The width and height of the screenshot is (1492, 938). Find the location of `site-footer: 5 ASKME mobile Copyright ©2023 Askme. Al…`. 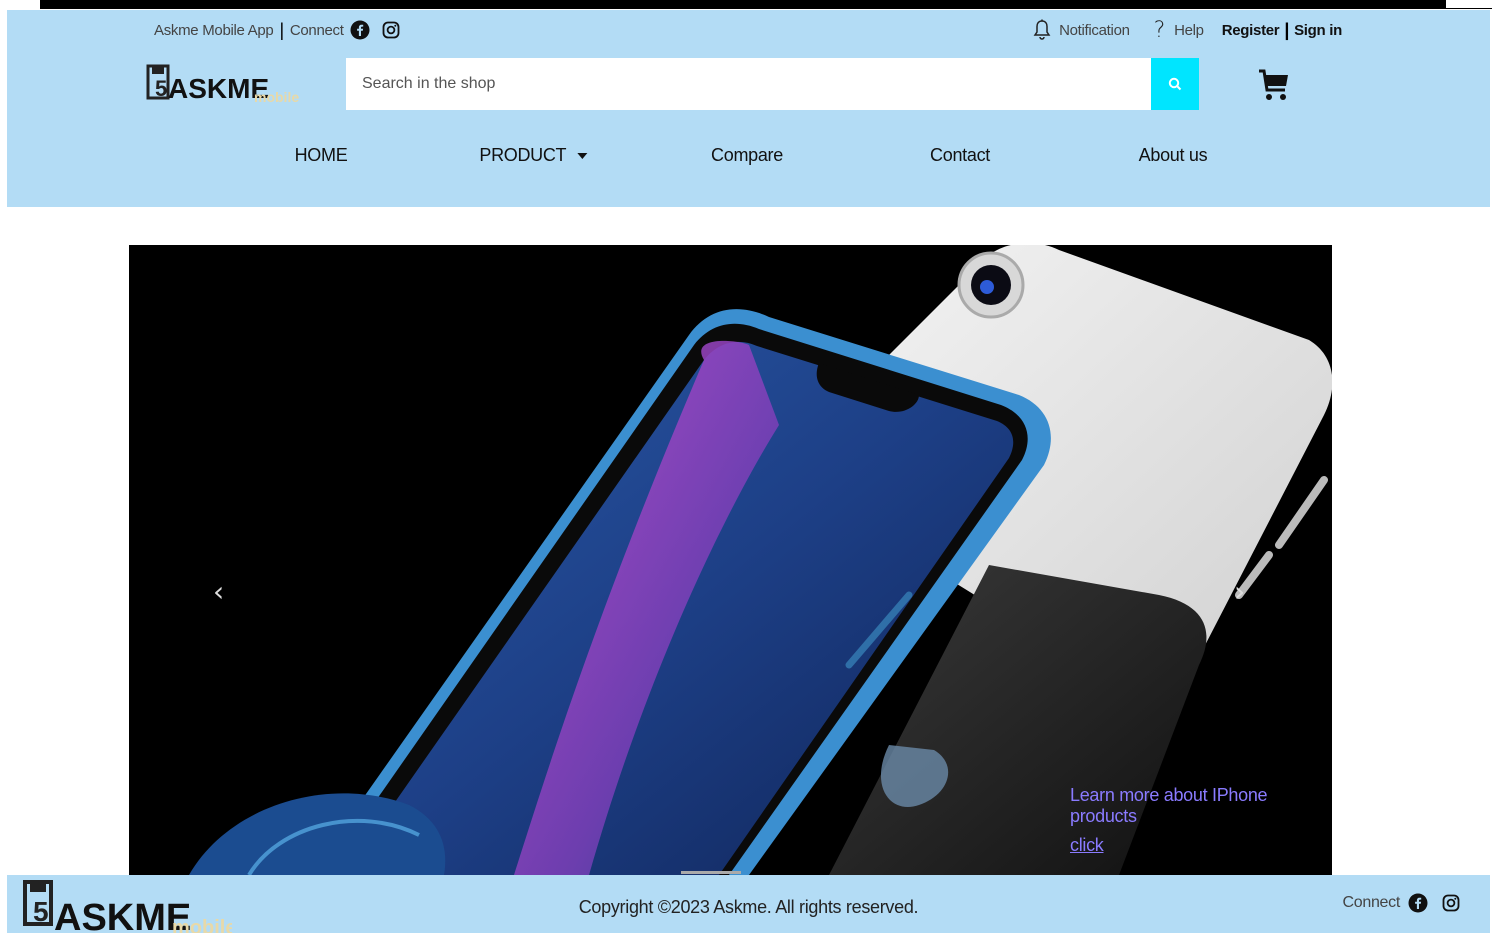

site-footer: 5 ASKME mobile Copyright ©2023 Askme. Al… is located at coordinates (748, 906).